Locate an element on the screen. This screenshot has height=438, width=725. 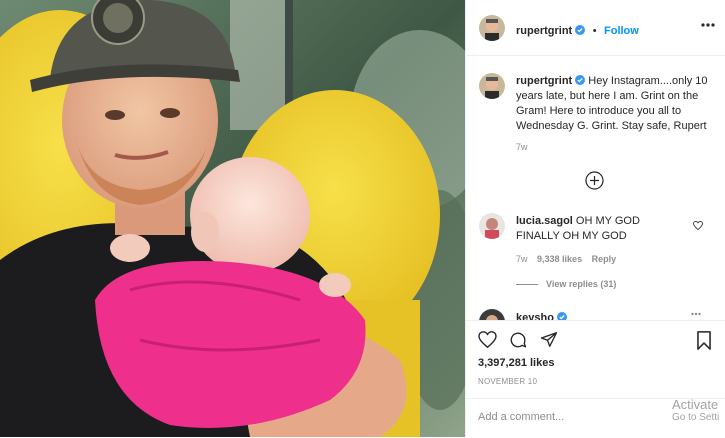
comment-meta: 7w 9,338 likes Reply is located at coordinates (566, 259).